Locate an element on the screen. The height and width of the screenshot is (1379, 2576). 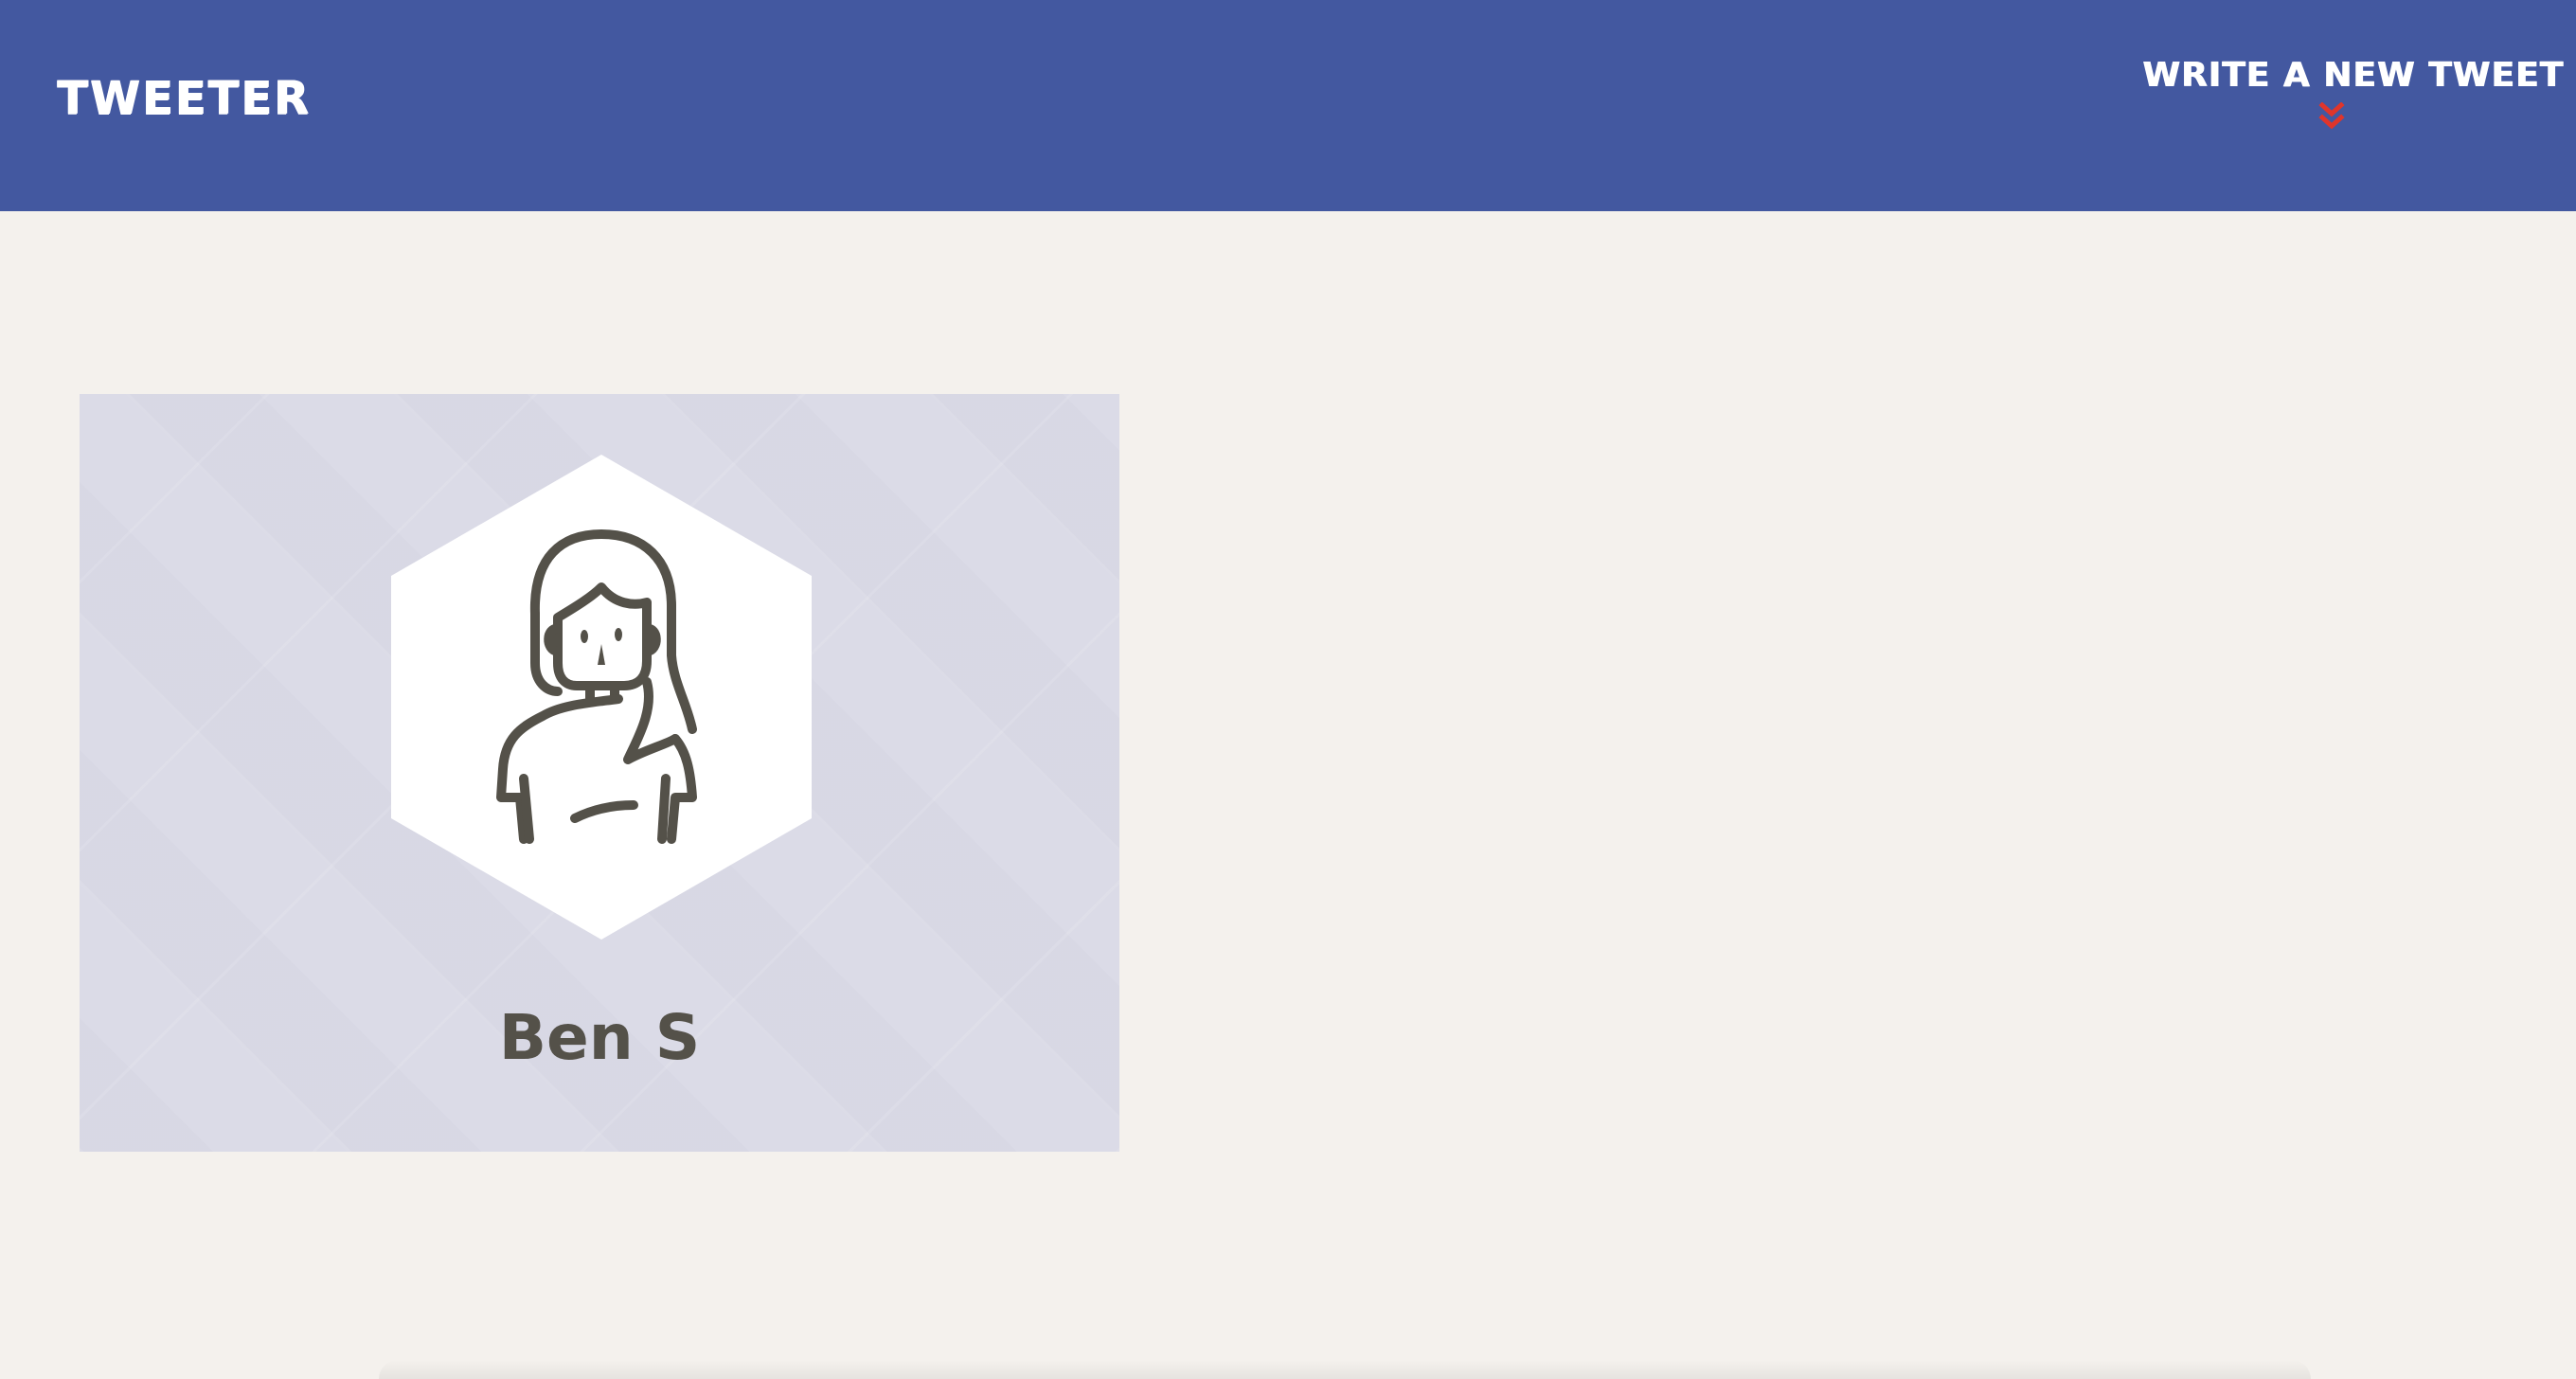
profile-name: Ben S is located at coordinates (599, 1037).